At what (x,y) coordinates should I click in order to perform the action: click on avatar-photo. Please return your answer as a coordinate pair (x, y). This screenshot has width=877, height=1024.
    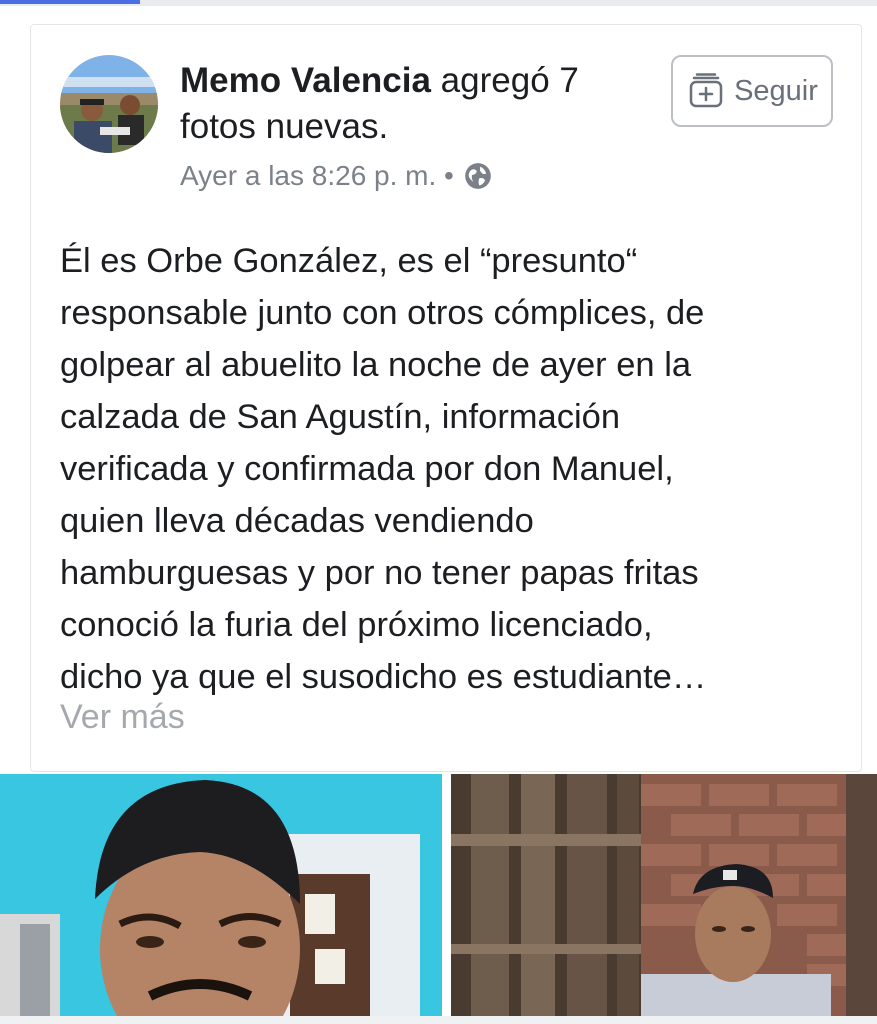
    Looking at the image, I should click on (109, 104).